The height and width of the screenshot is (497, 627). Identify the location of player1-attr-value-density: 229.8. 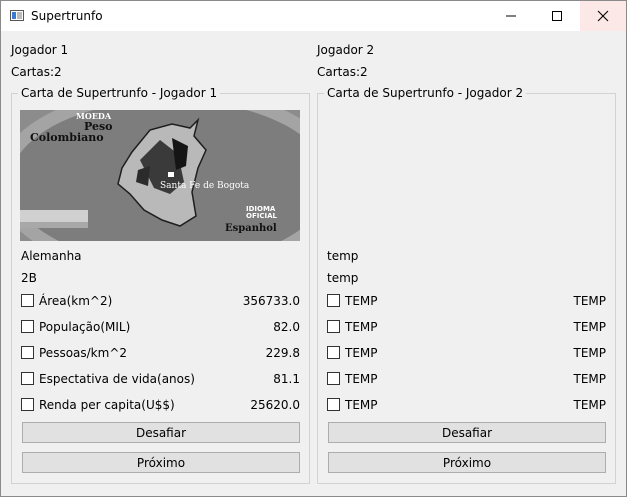
(282, 353).